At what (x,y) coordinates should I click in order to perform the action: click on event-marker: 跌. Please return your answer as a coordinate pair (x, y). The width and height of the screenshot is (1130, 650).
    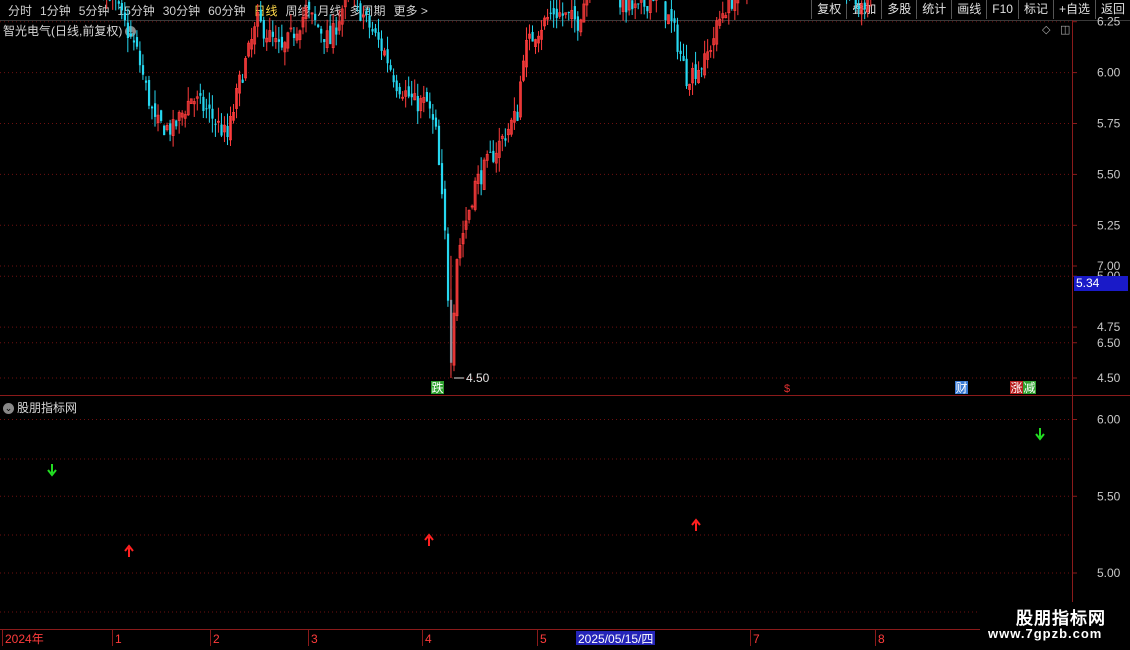
    Looking at the image, I should click on (438, 387).